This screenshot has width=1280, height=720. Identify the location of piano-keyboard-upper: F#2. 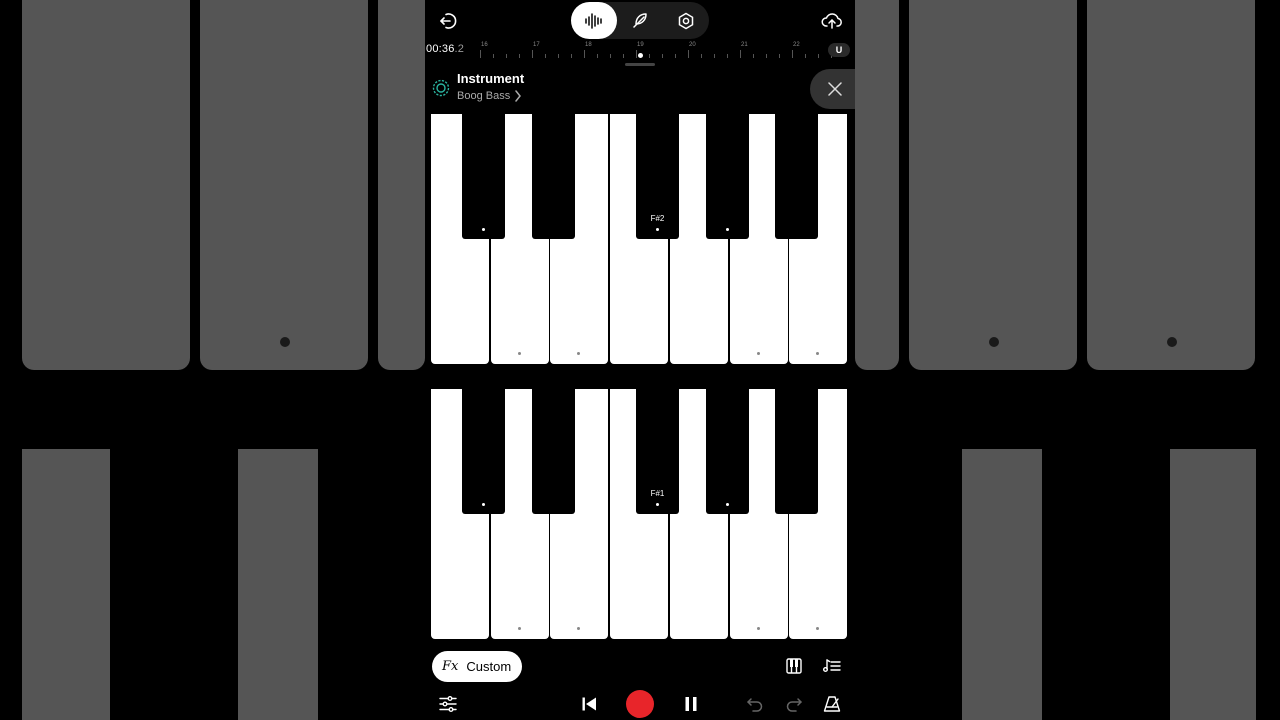
(639, 239).